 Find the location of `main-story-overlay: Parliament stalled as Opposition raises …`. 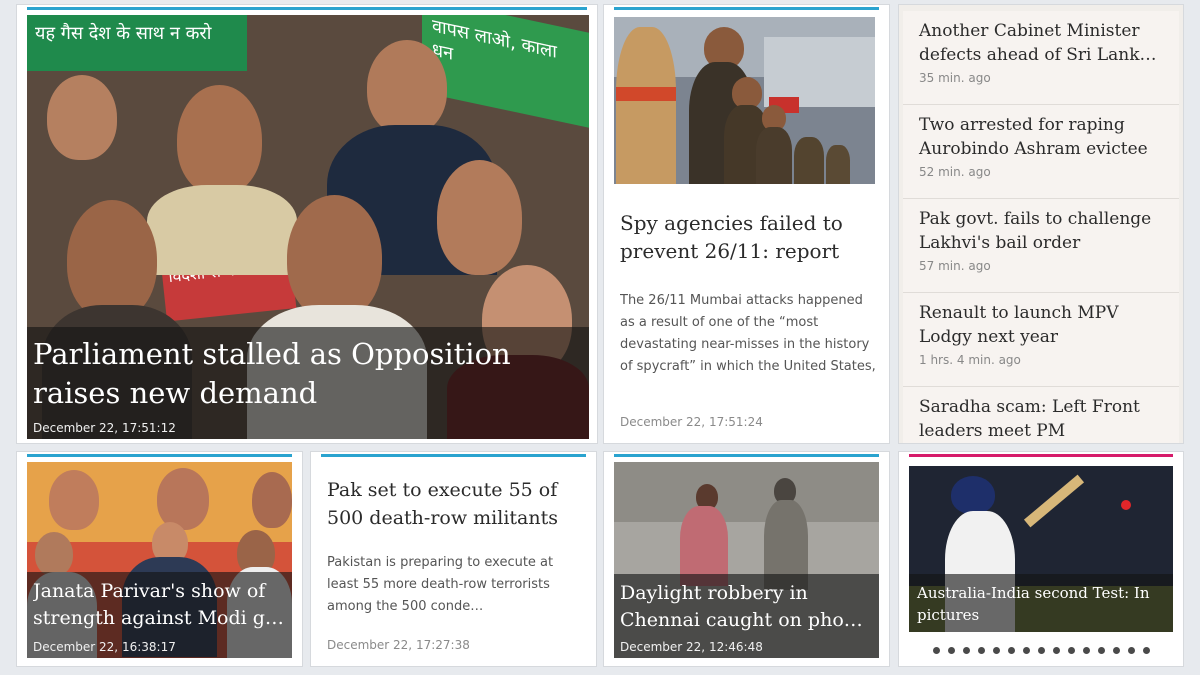

main-story-overlay: Parliament stalled as Opposition raises … is located at coordinates (308, 383).